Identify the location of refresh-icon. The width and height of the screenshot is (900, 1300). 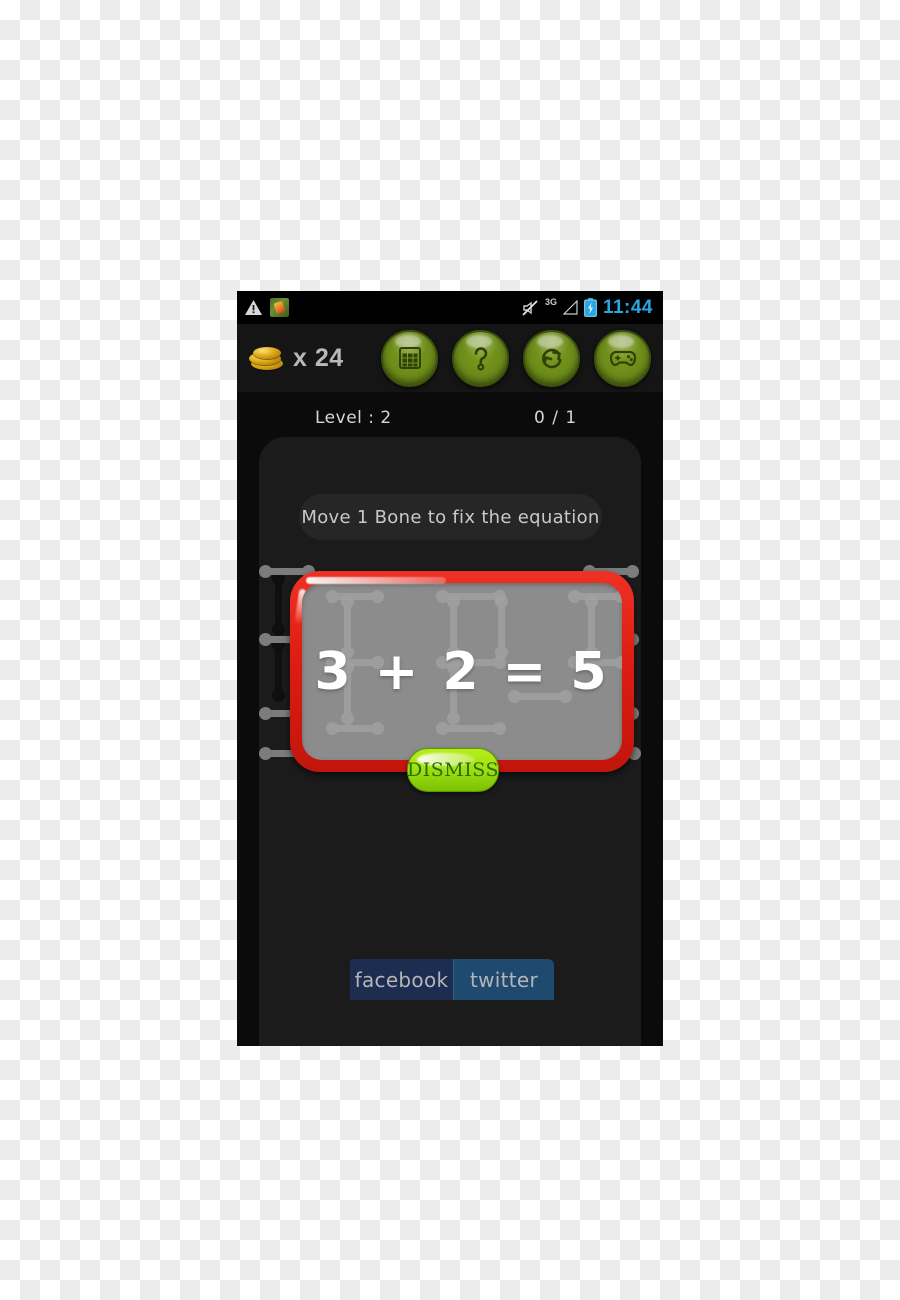
(551, 358).